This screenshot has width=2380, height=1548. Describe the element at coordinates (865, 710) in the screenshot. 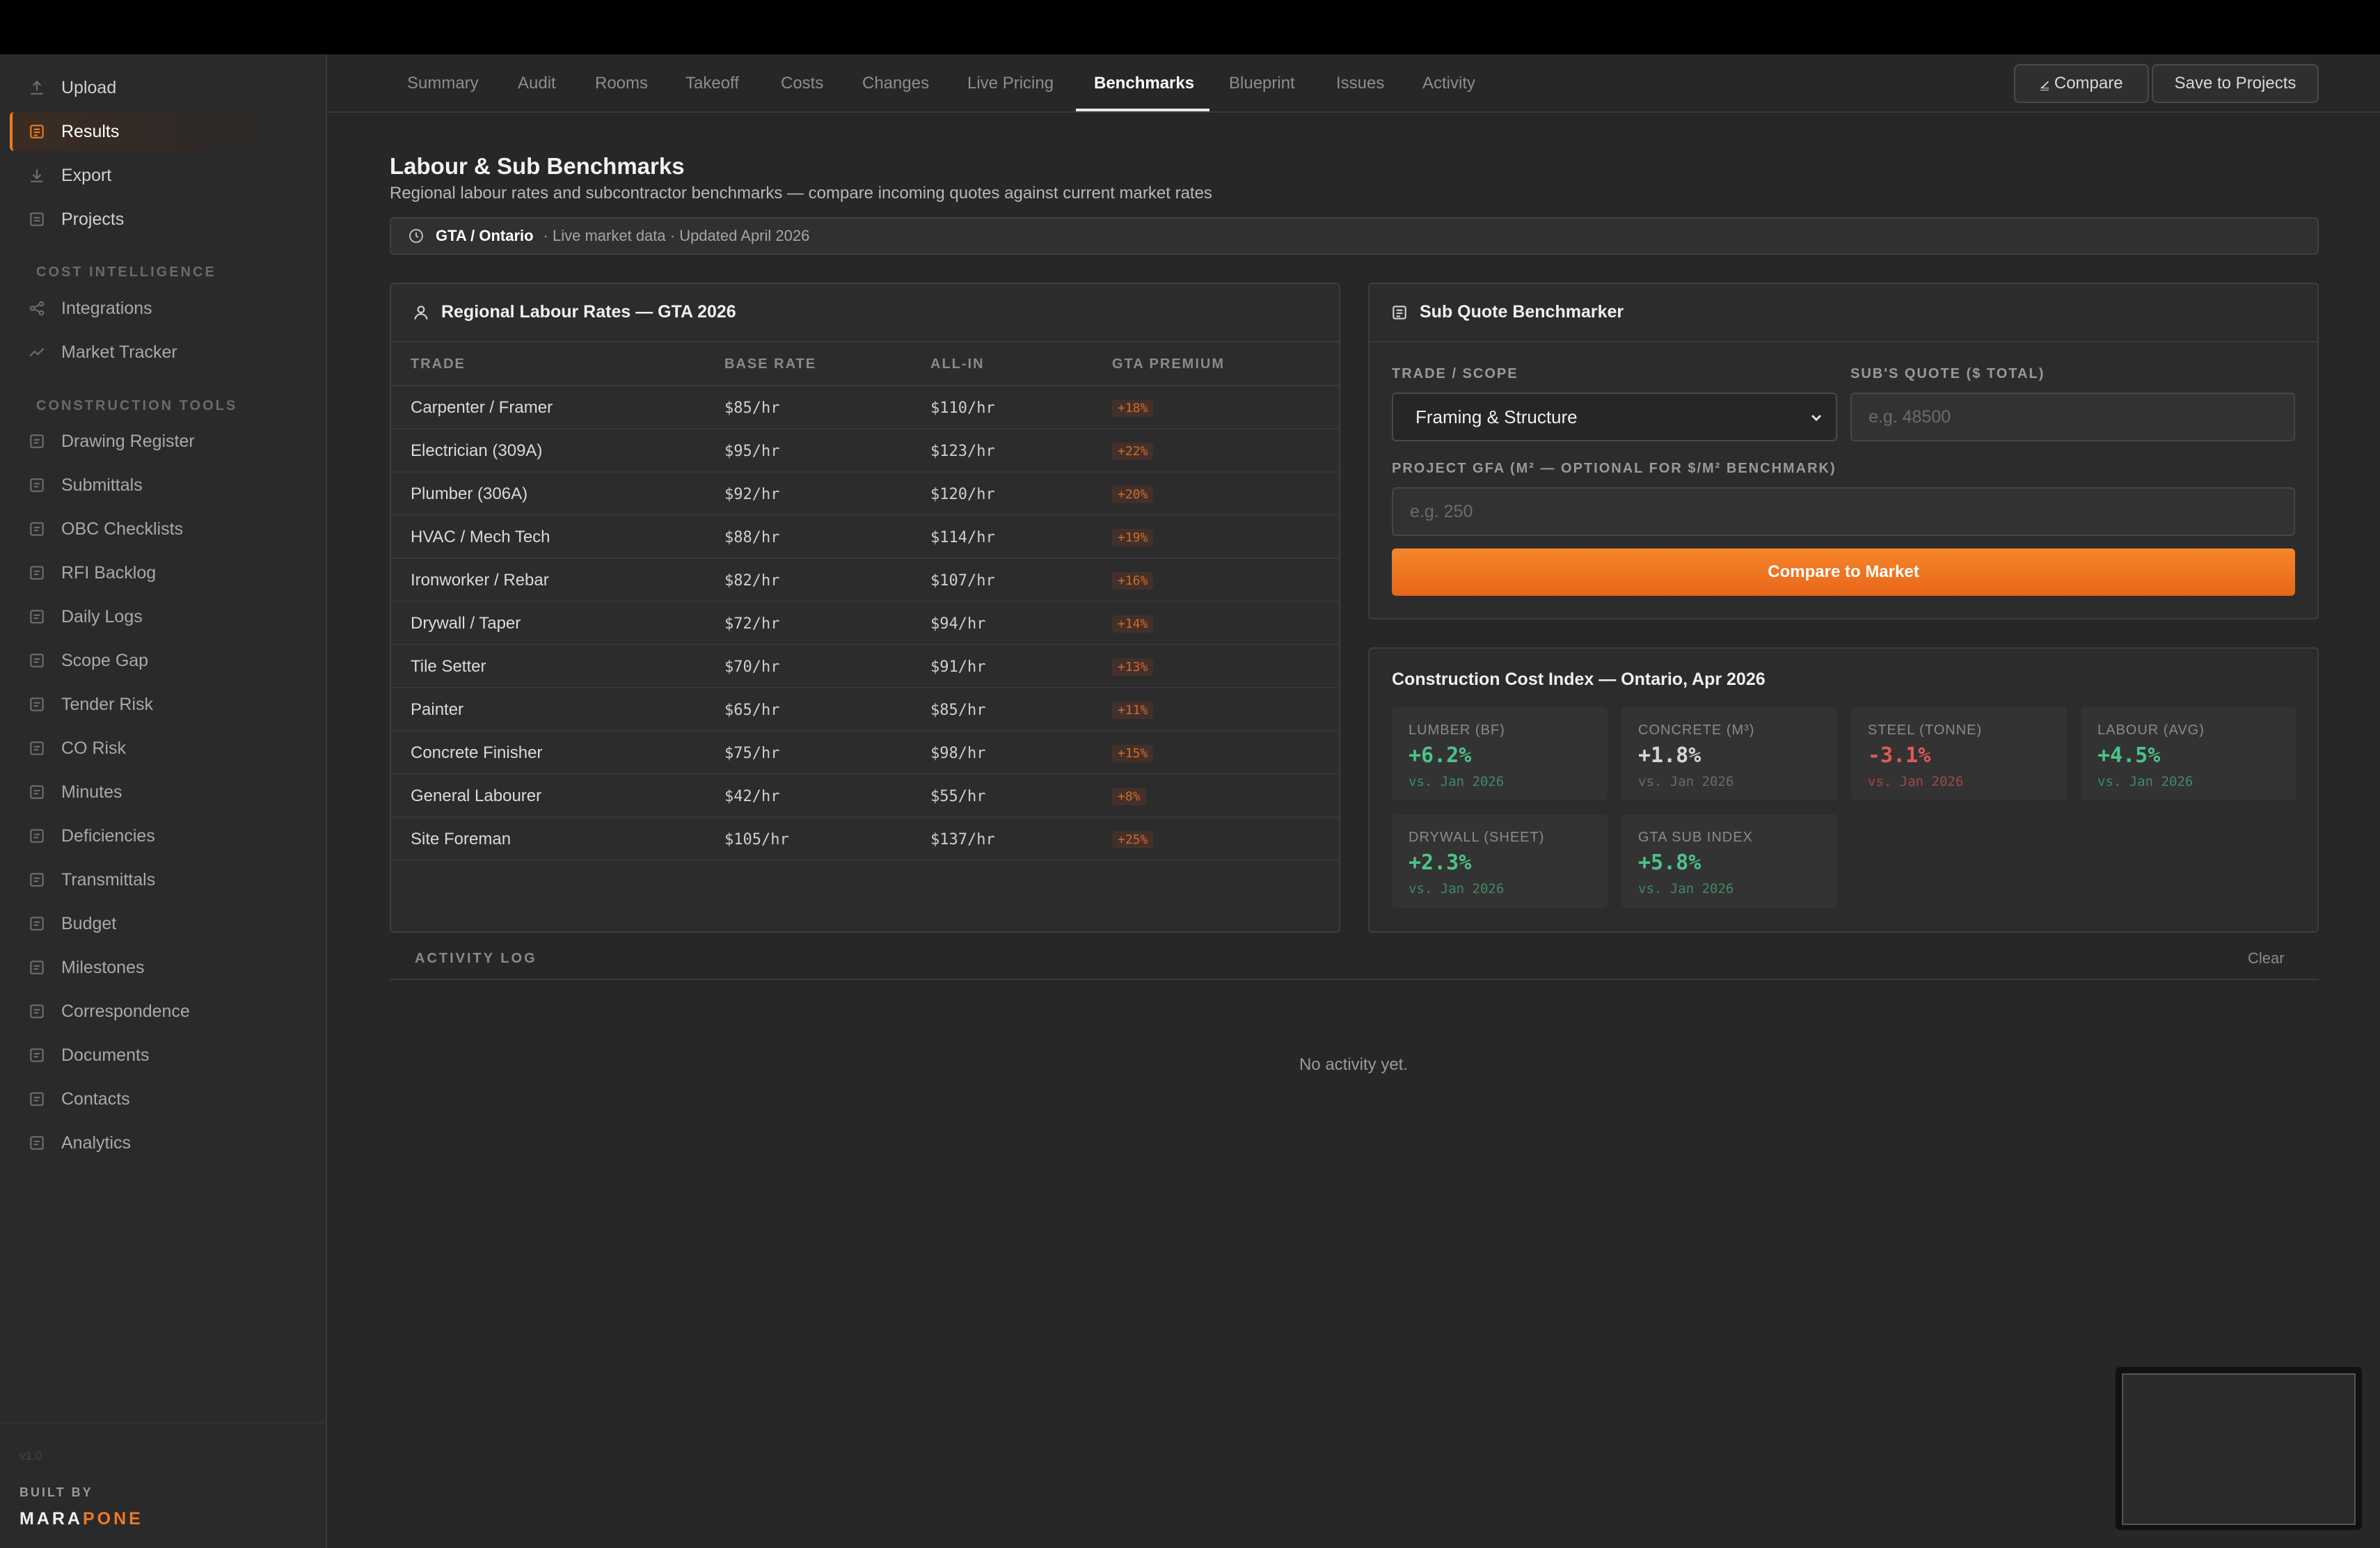

I see `table-row: Painter $65/hr $85/hr +11%` at that location.